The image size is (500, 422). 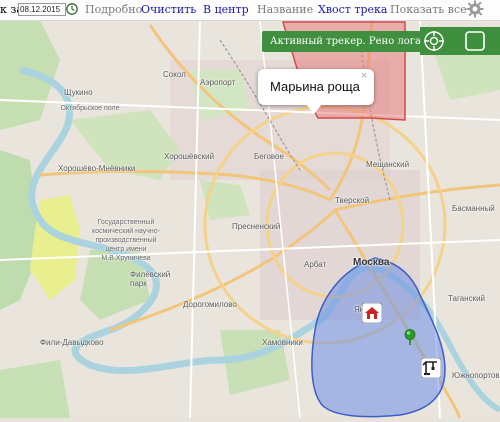 I want to click on map-label-filevsky-park: Филёвский парк, so click(x=150, y=279).